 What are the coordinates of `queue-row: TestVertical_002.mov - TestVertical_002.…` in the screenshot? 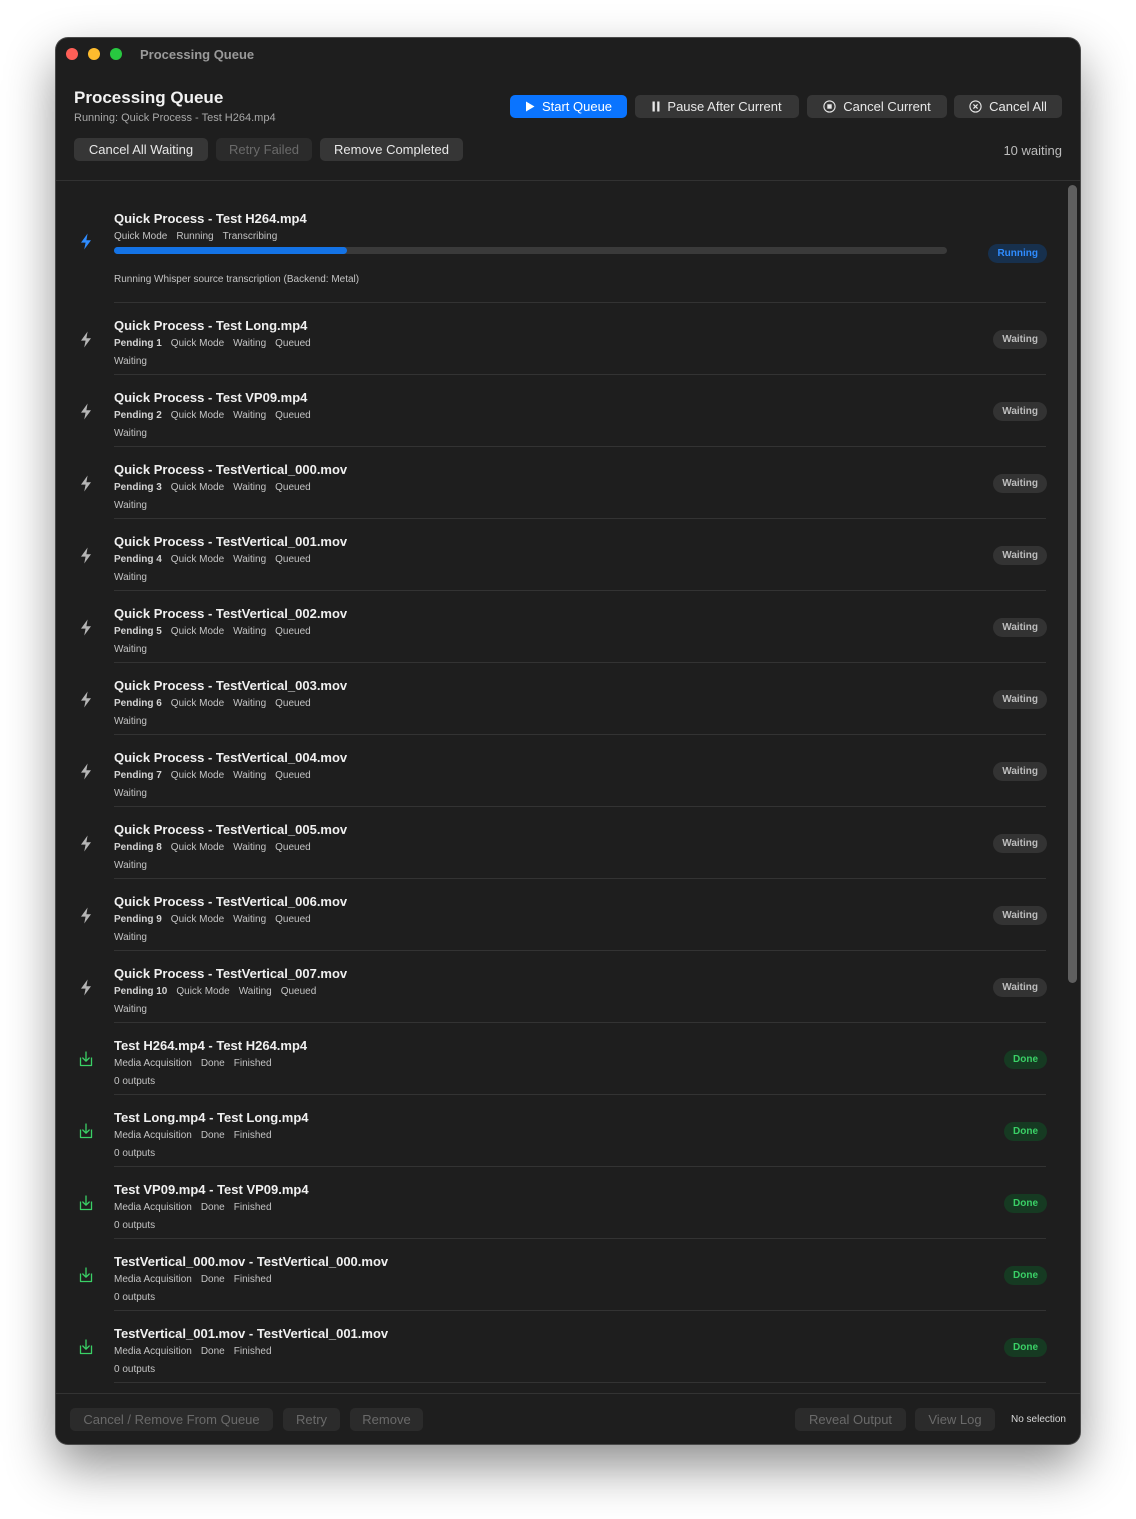 It's located at (556, 1388).